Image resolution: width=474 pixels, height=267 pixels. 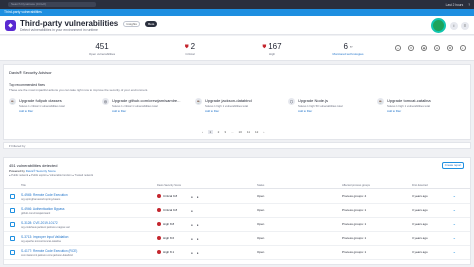 I want to click on breadcrumb: Third-party vulnerabilities, so click(x=237, y=12).